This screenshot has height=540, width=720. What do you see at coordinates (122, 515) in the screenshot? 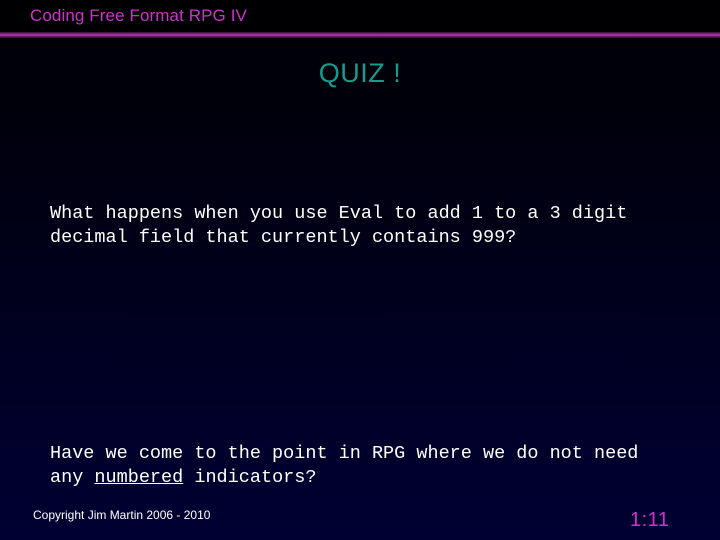
I see `copyright-notice: Copyright Jim Martin 2006 - 2010` at bounding box center [122, 515].